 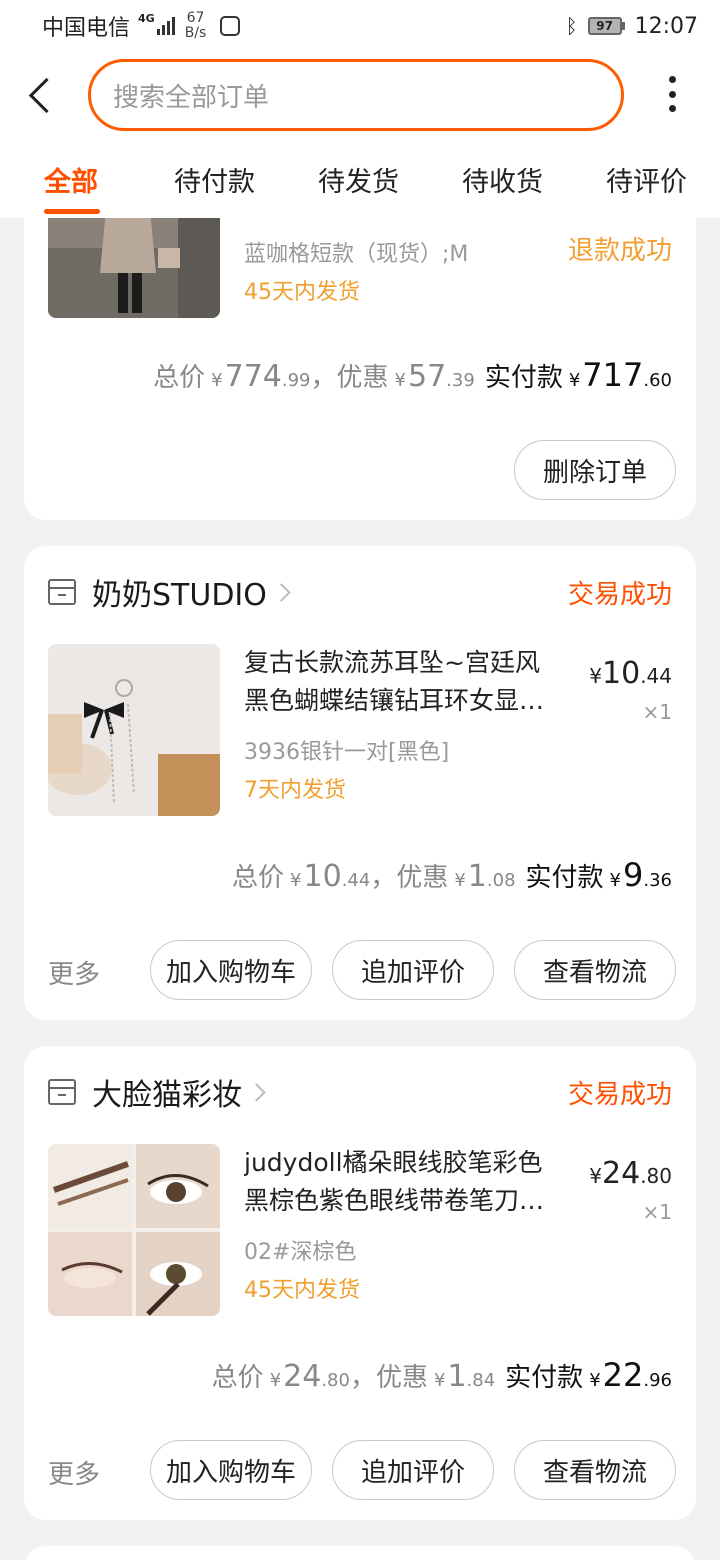 What do you see at coordinates (656, 1176) in the screenshot?
I see `price-dec: .80` at bounding box center [656, 1176].